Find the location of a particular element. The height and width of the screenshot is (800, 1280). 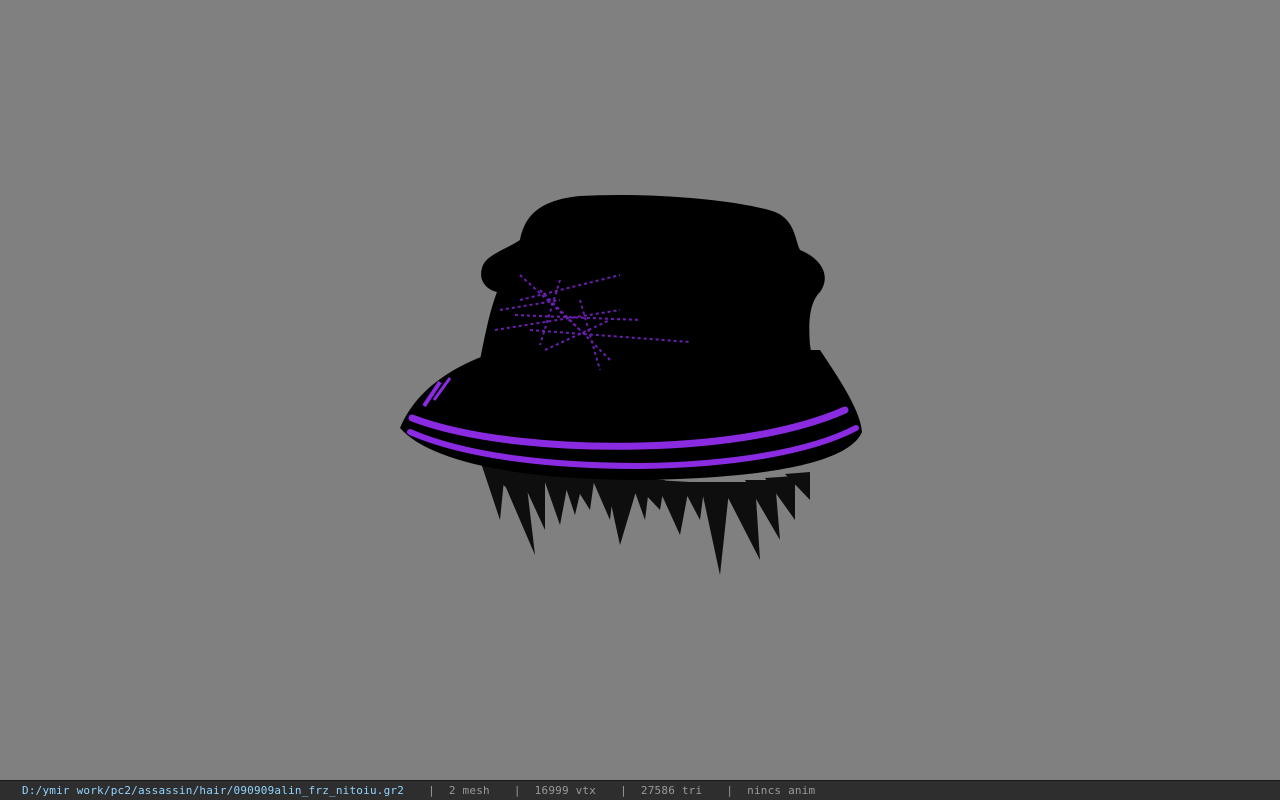

hat-crown is located at coordinates (652, 293).